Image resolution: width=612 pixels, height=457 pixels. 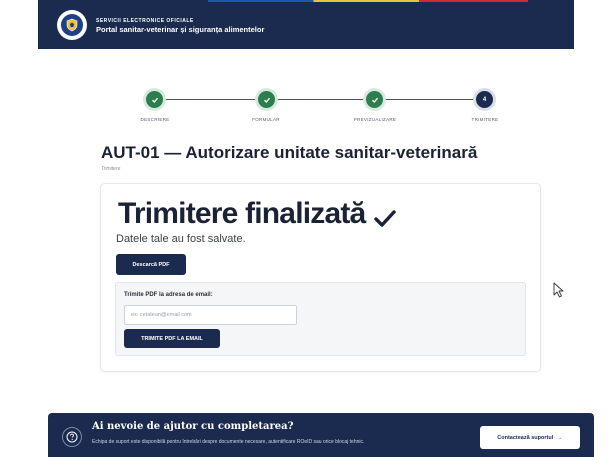 I want to click on contact-support-button: Contactează suportul →, so click(x=530, y=437).